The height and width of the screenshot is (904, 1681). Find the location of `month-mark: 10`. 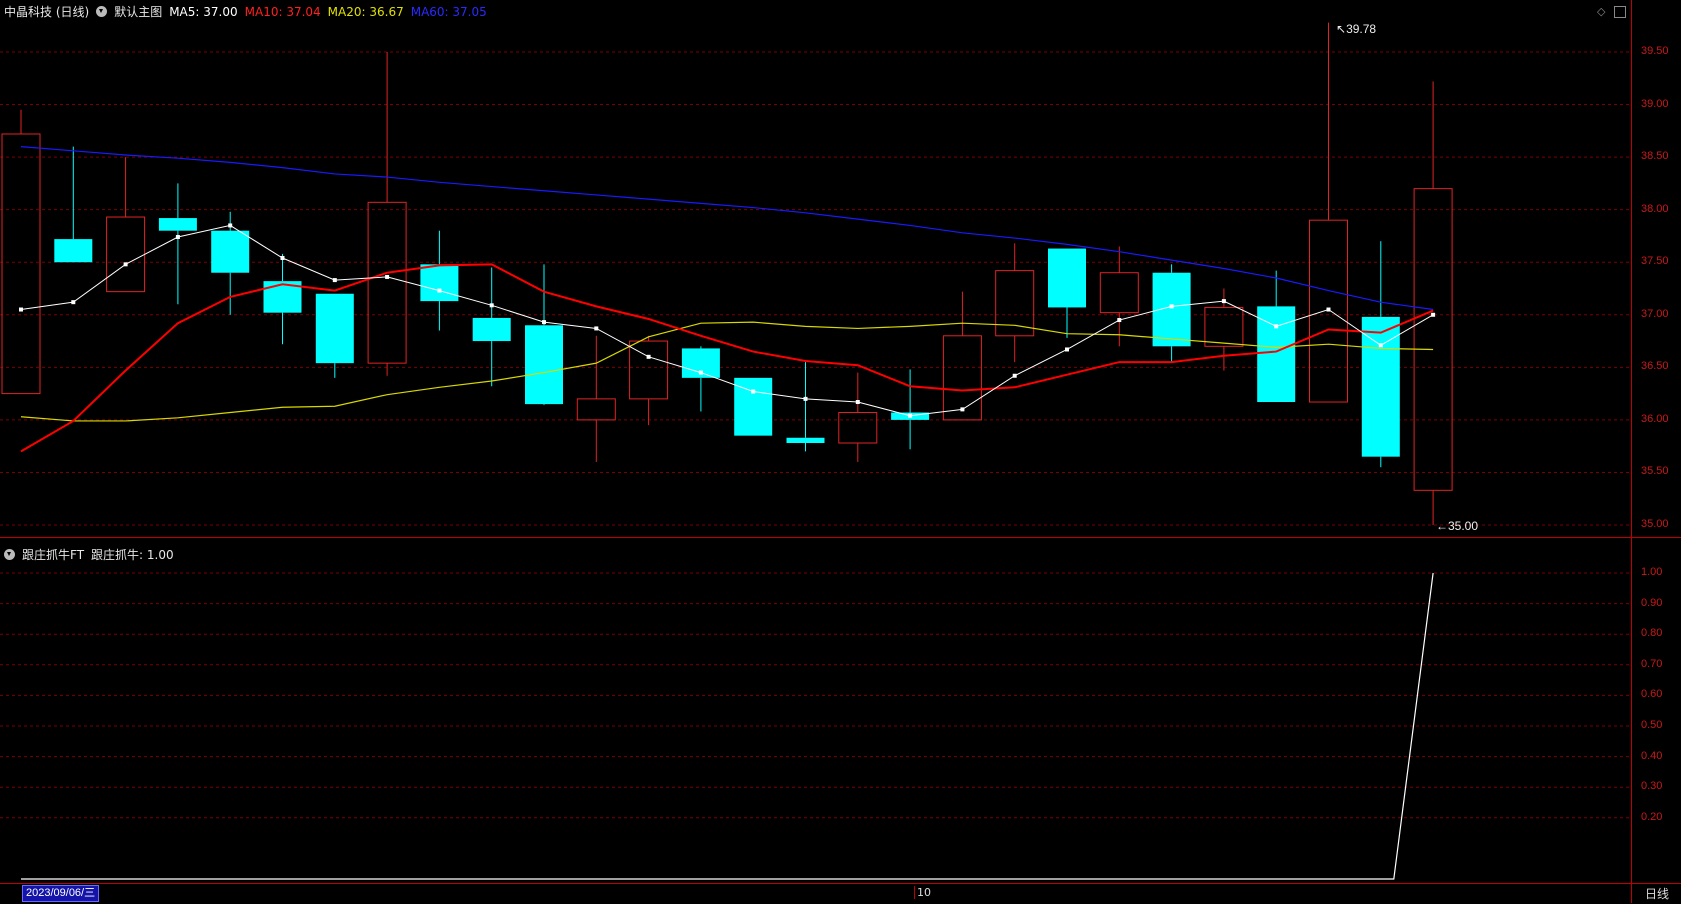

month-mark: 10 is located at coordinates (922, 892).